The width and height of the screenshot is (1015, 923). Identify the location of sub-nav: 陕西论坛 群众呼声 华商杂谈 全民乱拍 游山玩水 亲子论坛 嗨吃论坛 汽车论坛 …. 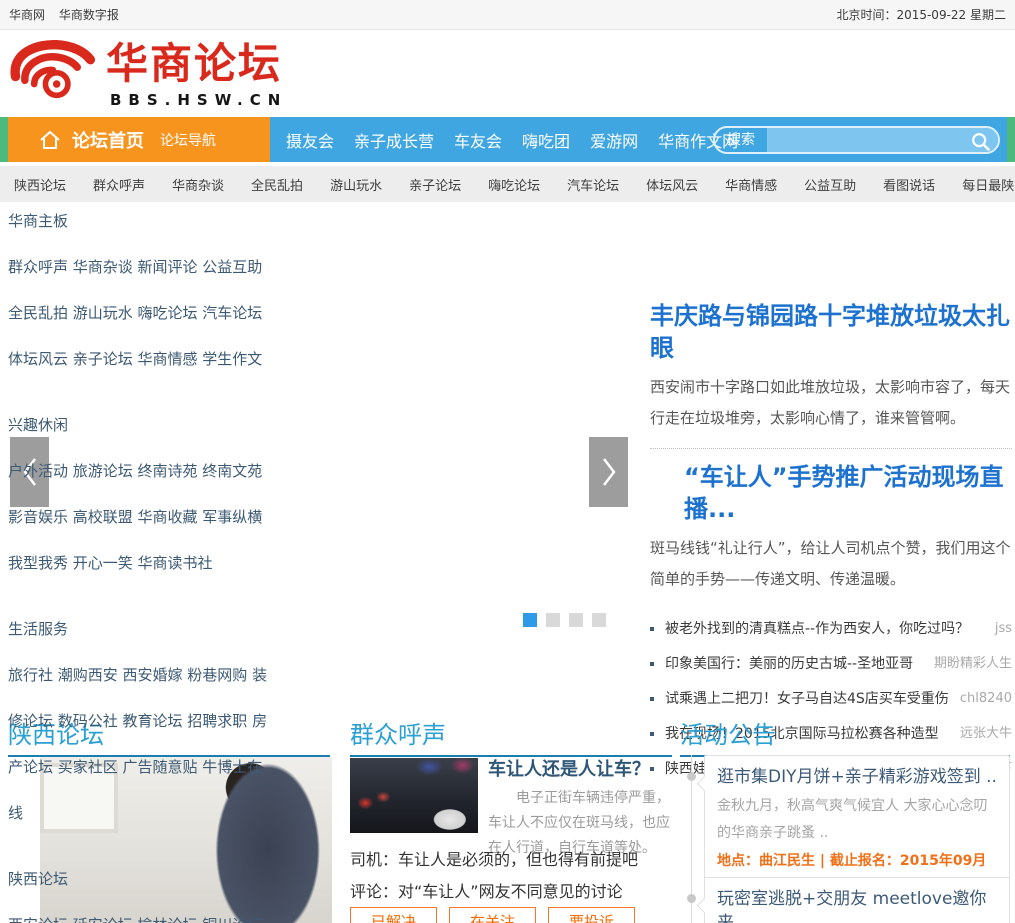
(507, 184).